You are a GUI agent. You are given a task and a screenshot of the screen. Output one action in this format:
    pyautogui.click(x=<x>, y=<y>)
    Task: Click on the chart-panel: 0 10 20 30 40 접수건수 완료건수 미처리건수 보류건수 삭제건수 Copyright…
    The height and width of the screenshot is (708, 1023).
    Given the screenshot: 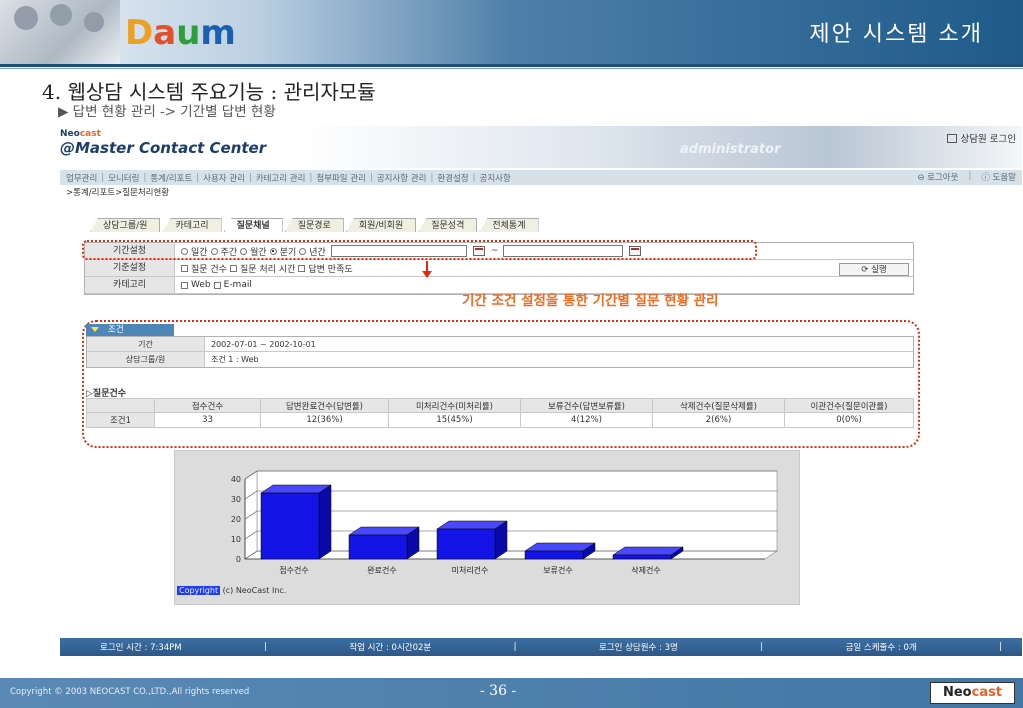 What is the action you would take?
    pyautogui.click(x=487, y=527)
    